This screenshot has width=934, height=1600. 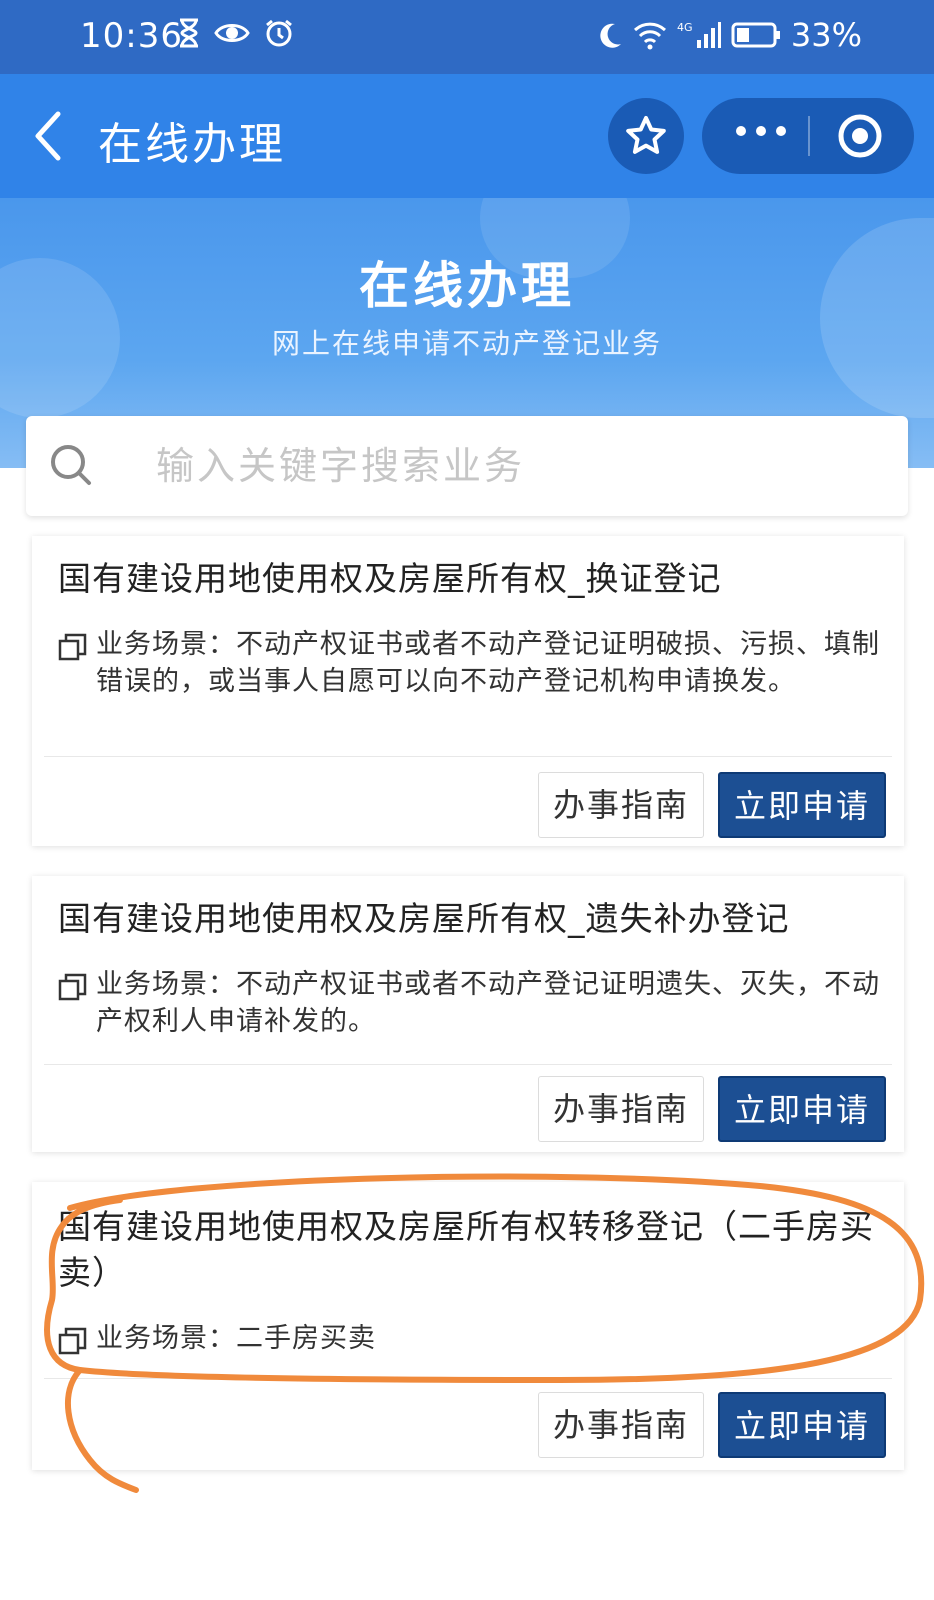 What do you see at coordinates (649, 36) in the screenshot?
I see `wifi-icon` at bounding box center [649, 36].